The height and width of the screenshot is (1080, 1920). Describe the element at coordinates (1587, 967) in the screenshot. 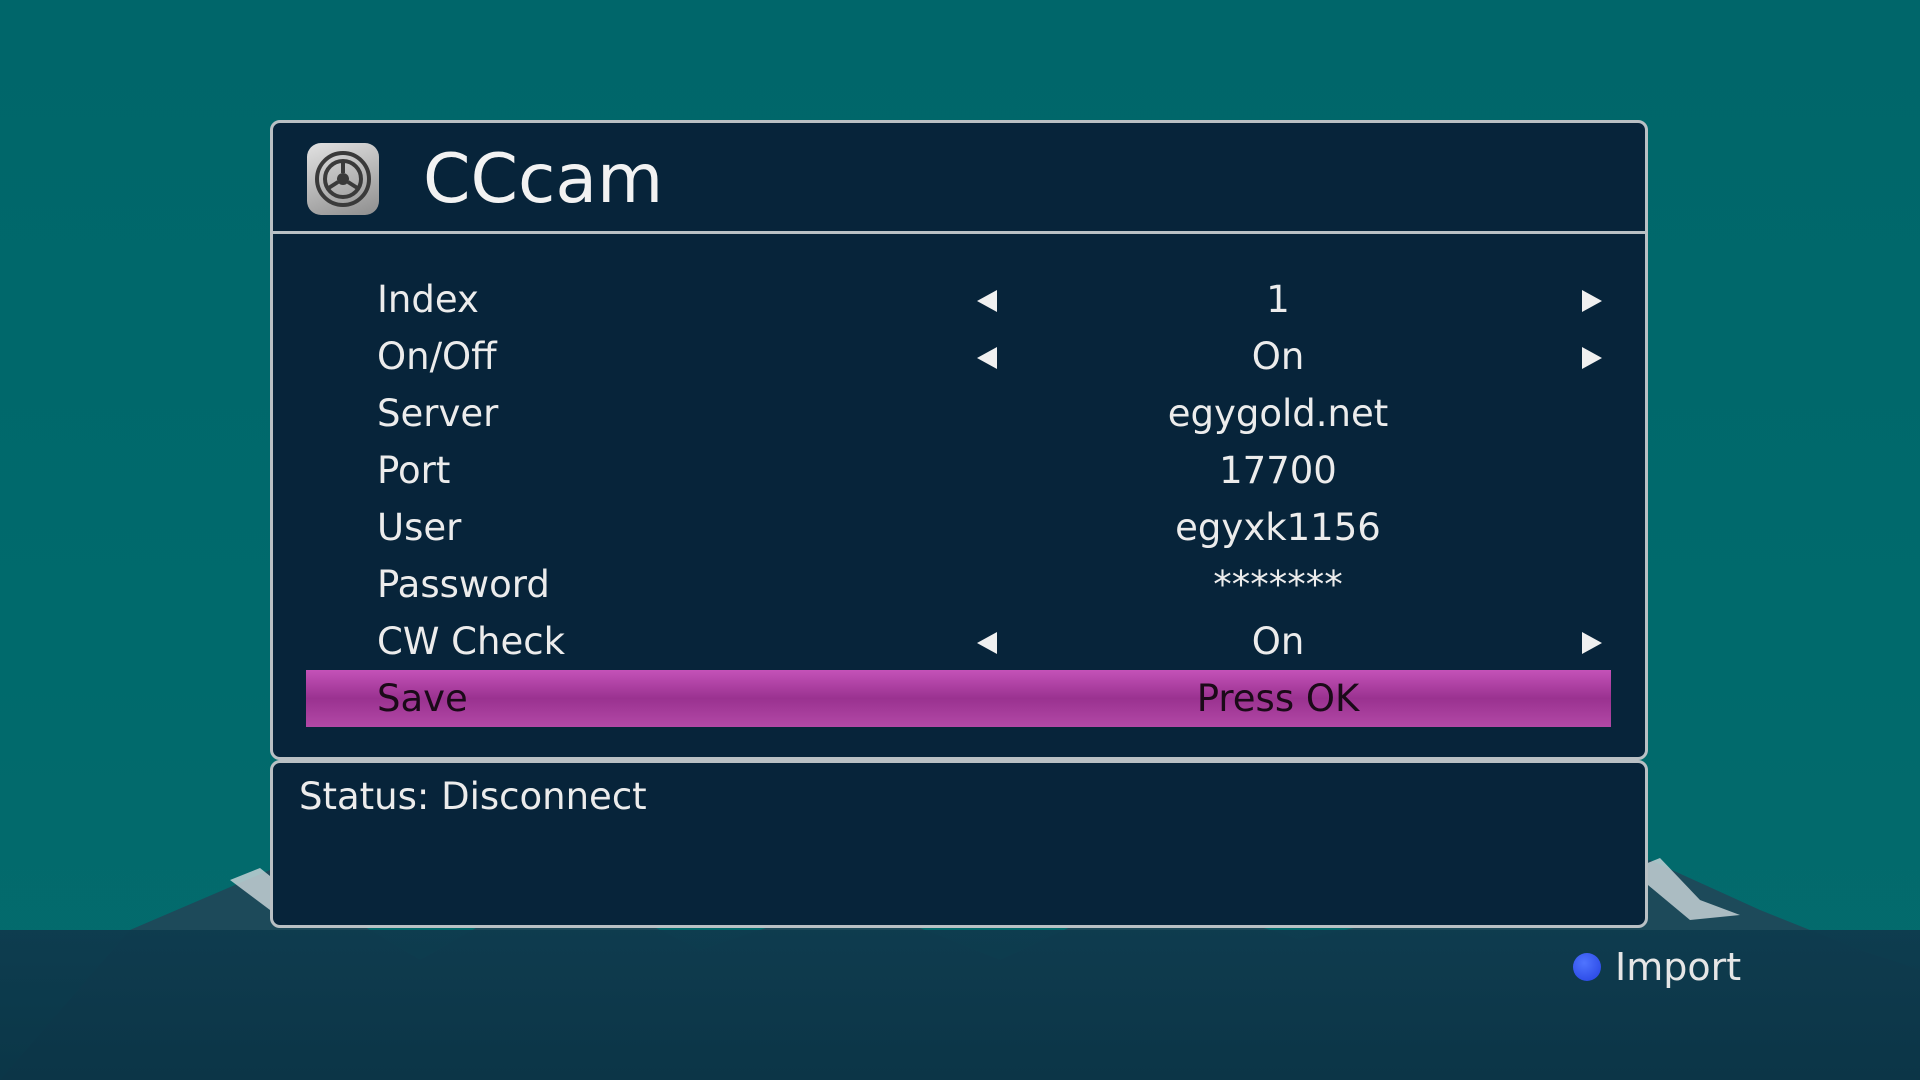

I see `blue-key-icon` at that location.